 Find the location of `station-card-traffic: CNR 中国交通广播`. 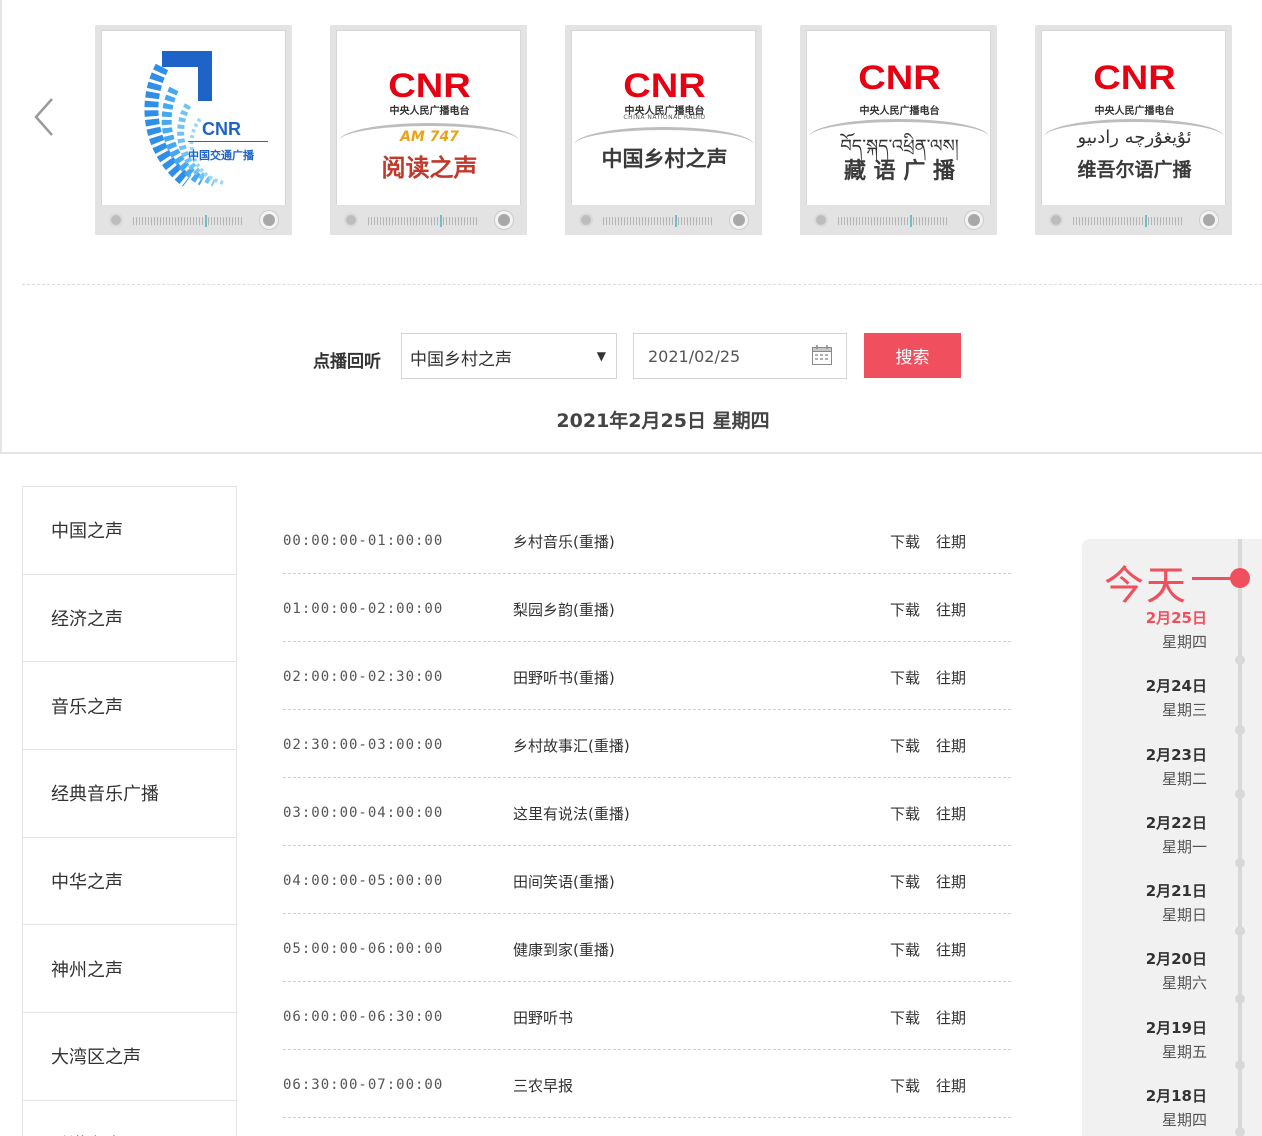

station-card-traffic: CNR 中国交通广播 is located at coordinates (193, 130).